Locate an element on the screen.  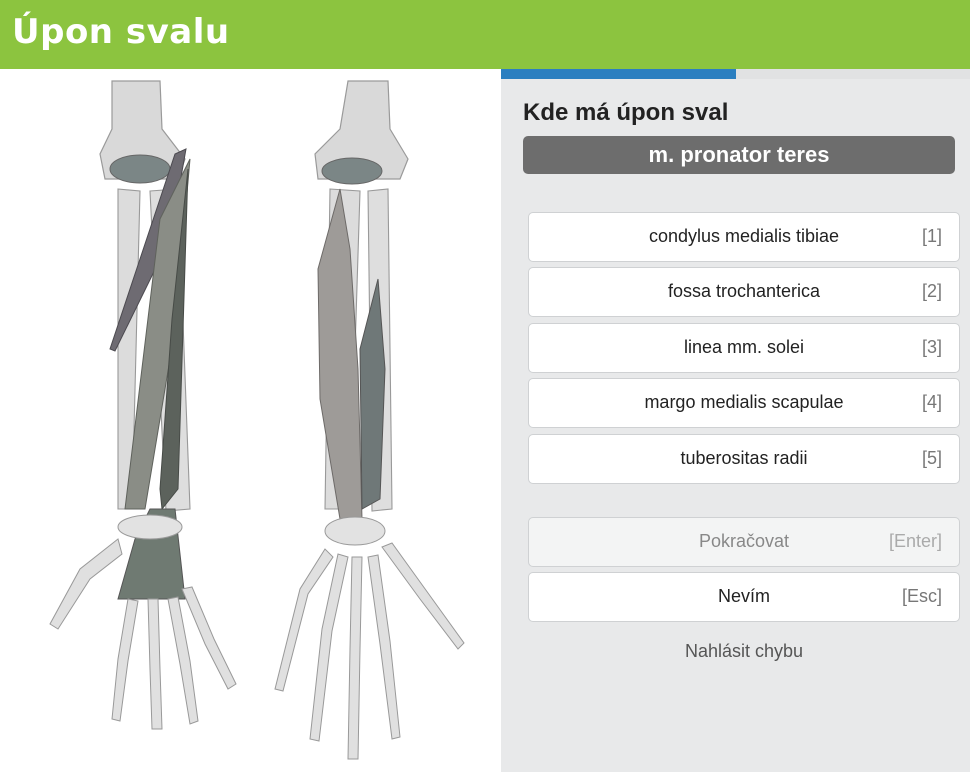
report-error-link: Nahlásit chybu is located at coordinates (735, 651).